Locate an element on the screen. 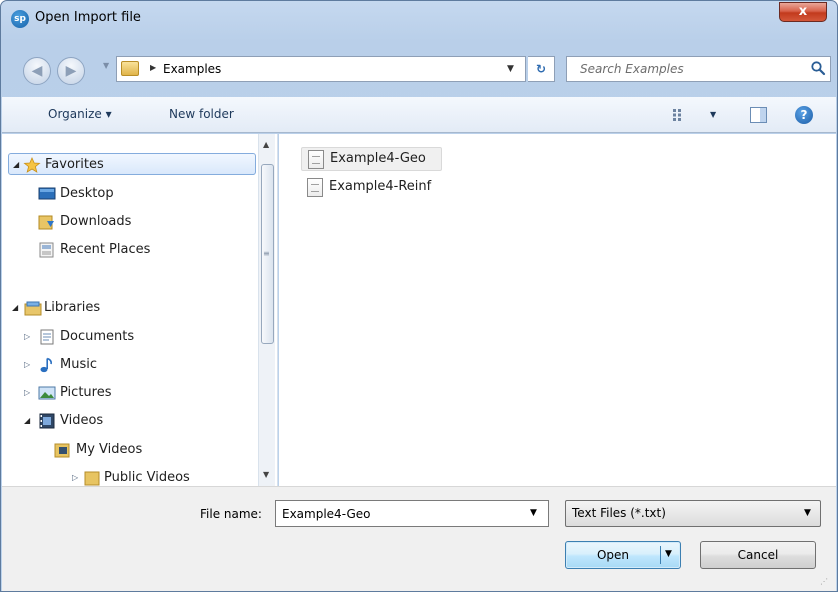  tree-item-recent-places: Recent Places is located at coordinates (138, 250).